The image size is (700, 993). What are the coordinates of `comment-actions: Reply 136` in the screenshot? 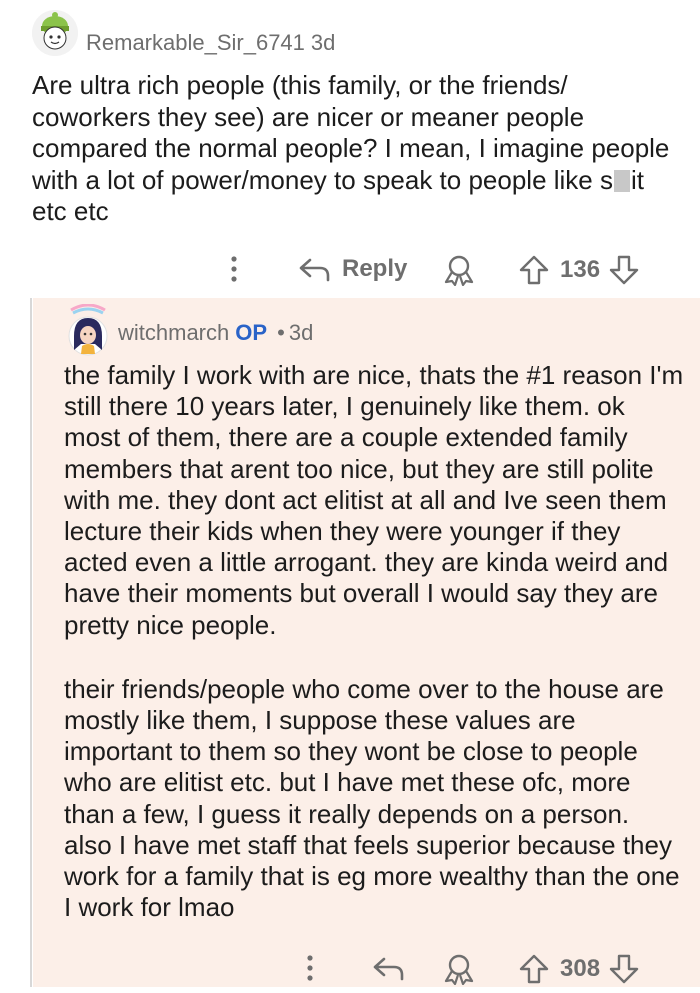 It's located at (350, 270).